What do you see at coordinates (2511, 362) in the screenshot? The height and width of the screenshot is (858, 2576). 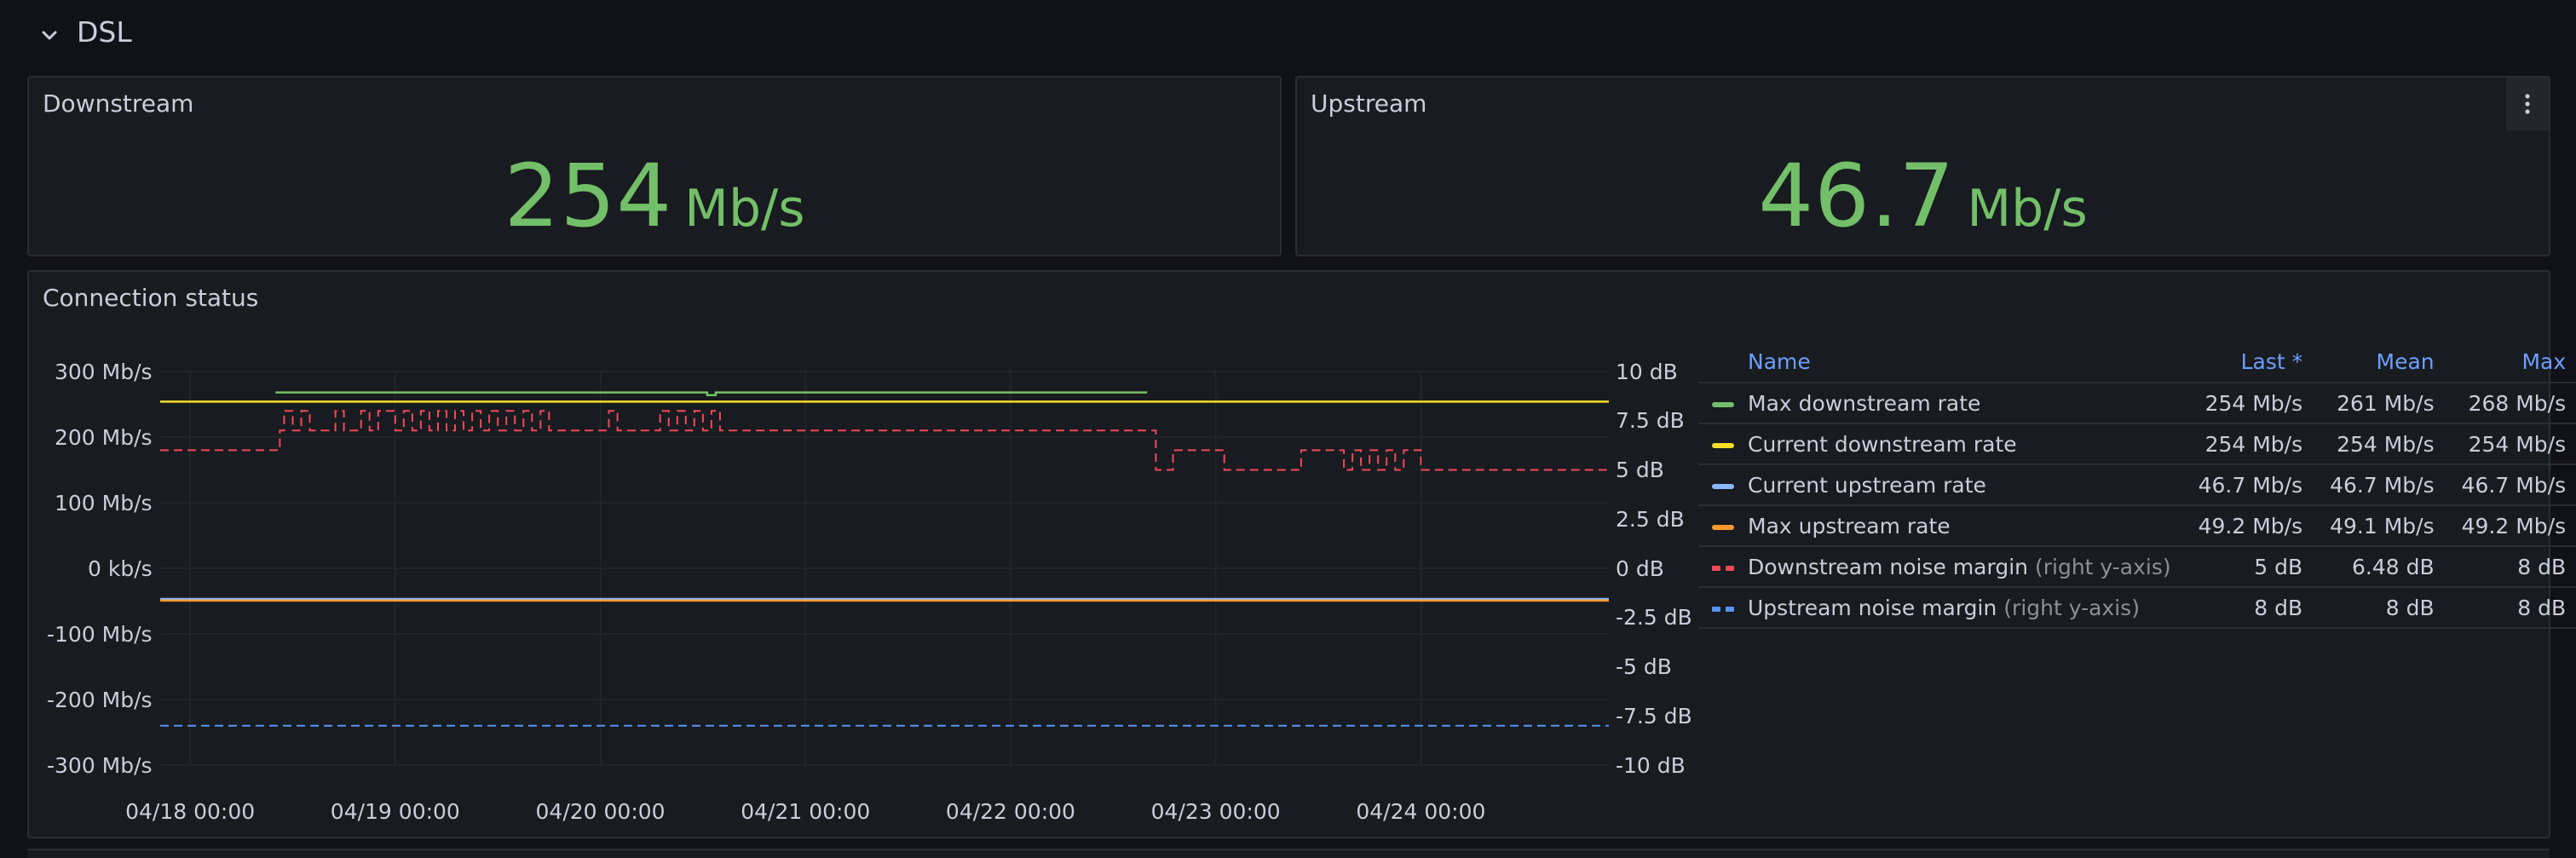 I see `legend-header-max: Max` at bounding box center [2511, 362].